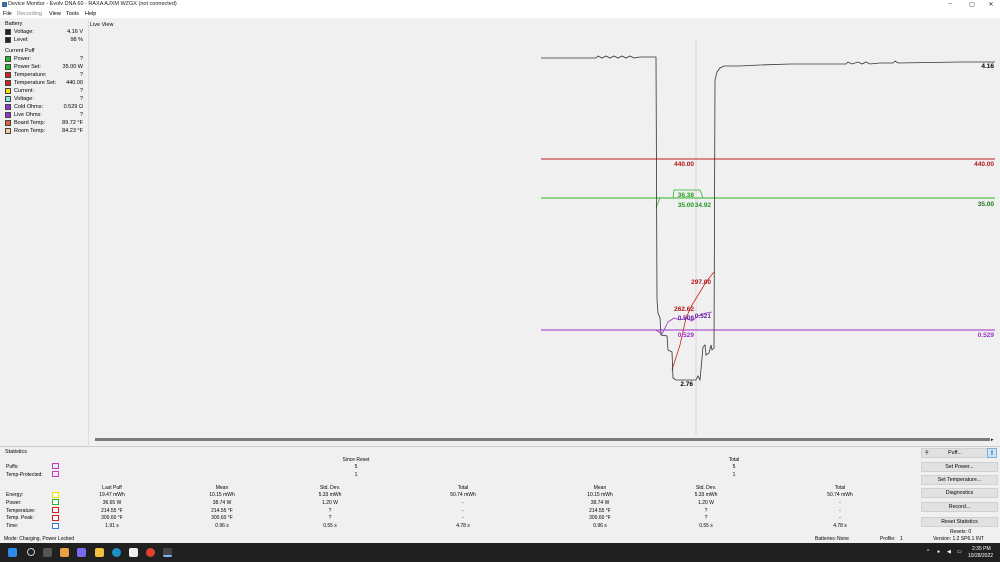  Describe the element at coordinates (463, 526) in the screenshot. I see `statistics-cell: 4.78 s` at that location.